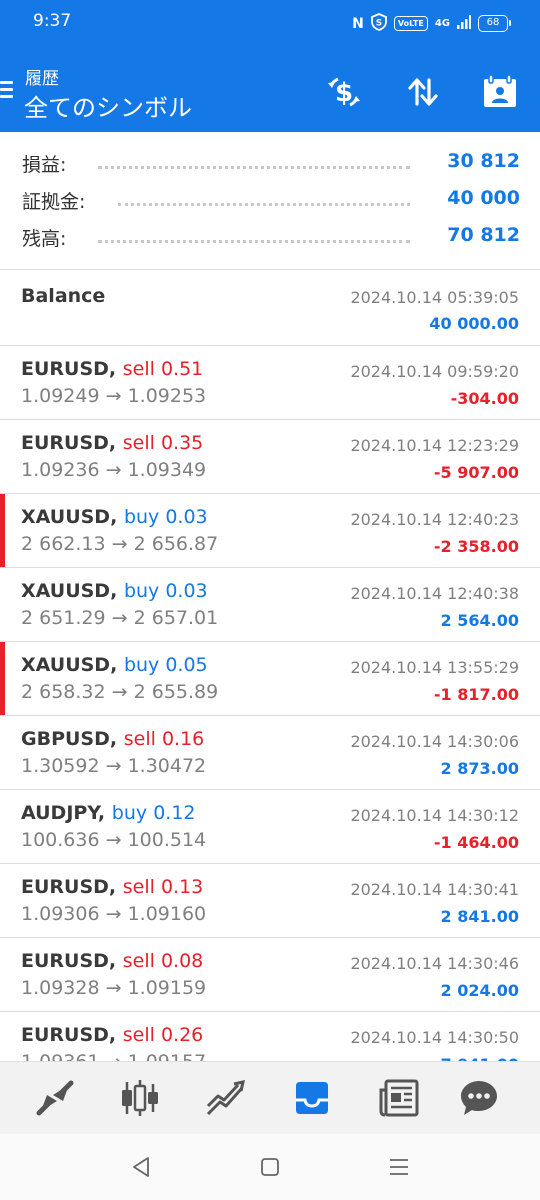  I want to click on app-bar: 履歴 全てのシンボル $, so click(270, 90).